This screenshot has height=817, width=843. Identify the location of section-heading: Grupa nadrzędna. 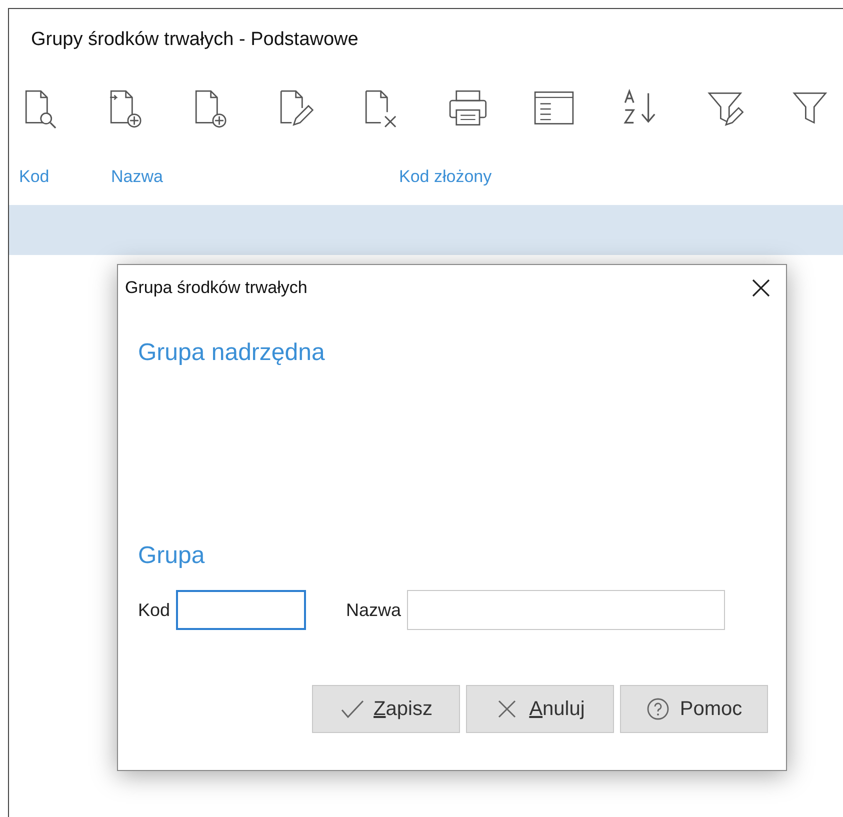
(232, 353).